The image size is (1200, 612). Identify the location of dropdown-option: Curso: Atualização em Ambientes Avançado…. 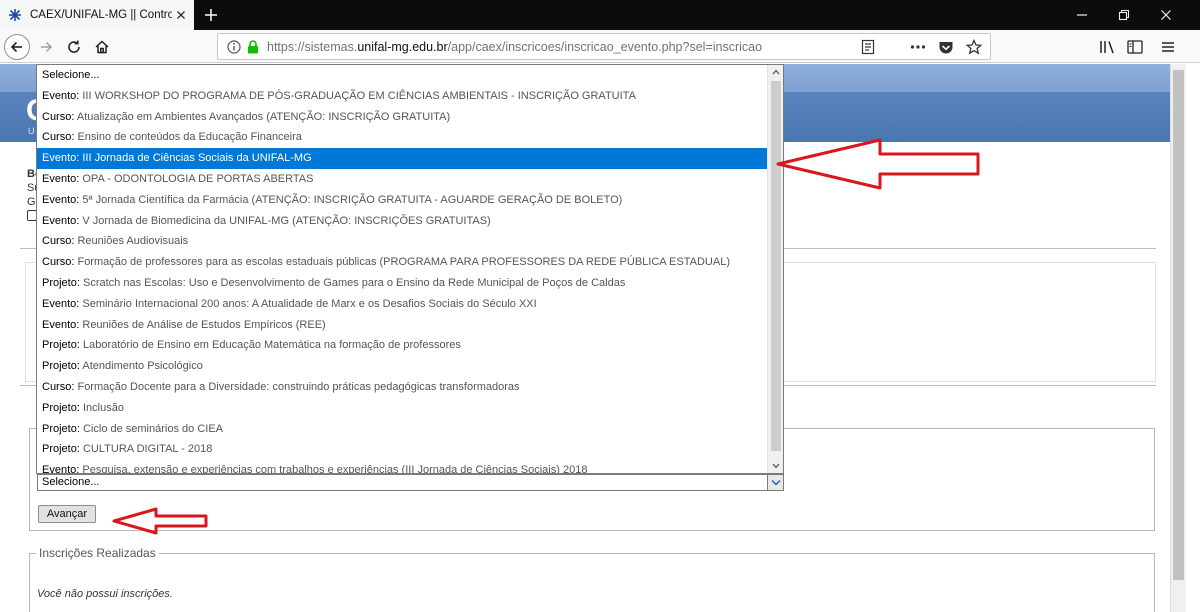
(402, 117).